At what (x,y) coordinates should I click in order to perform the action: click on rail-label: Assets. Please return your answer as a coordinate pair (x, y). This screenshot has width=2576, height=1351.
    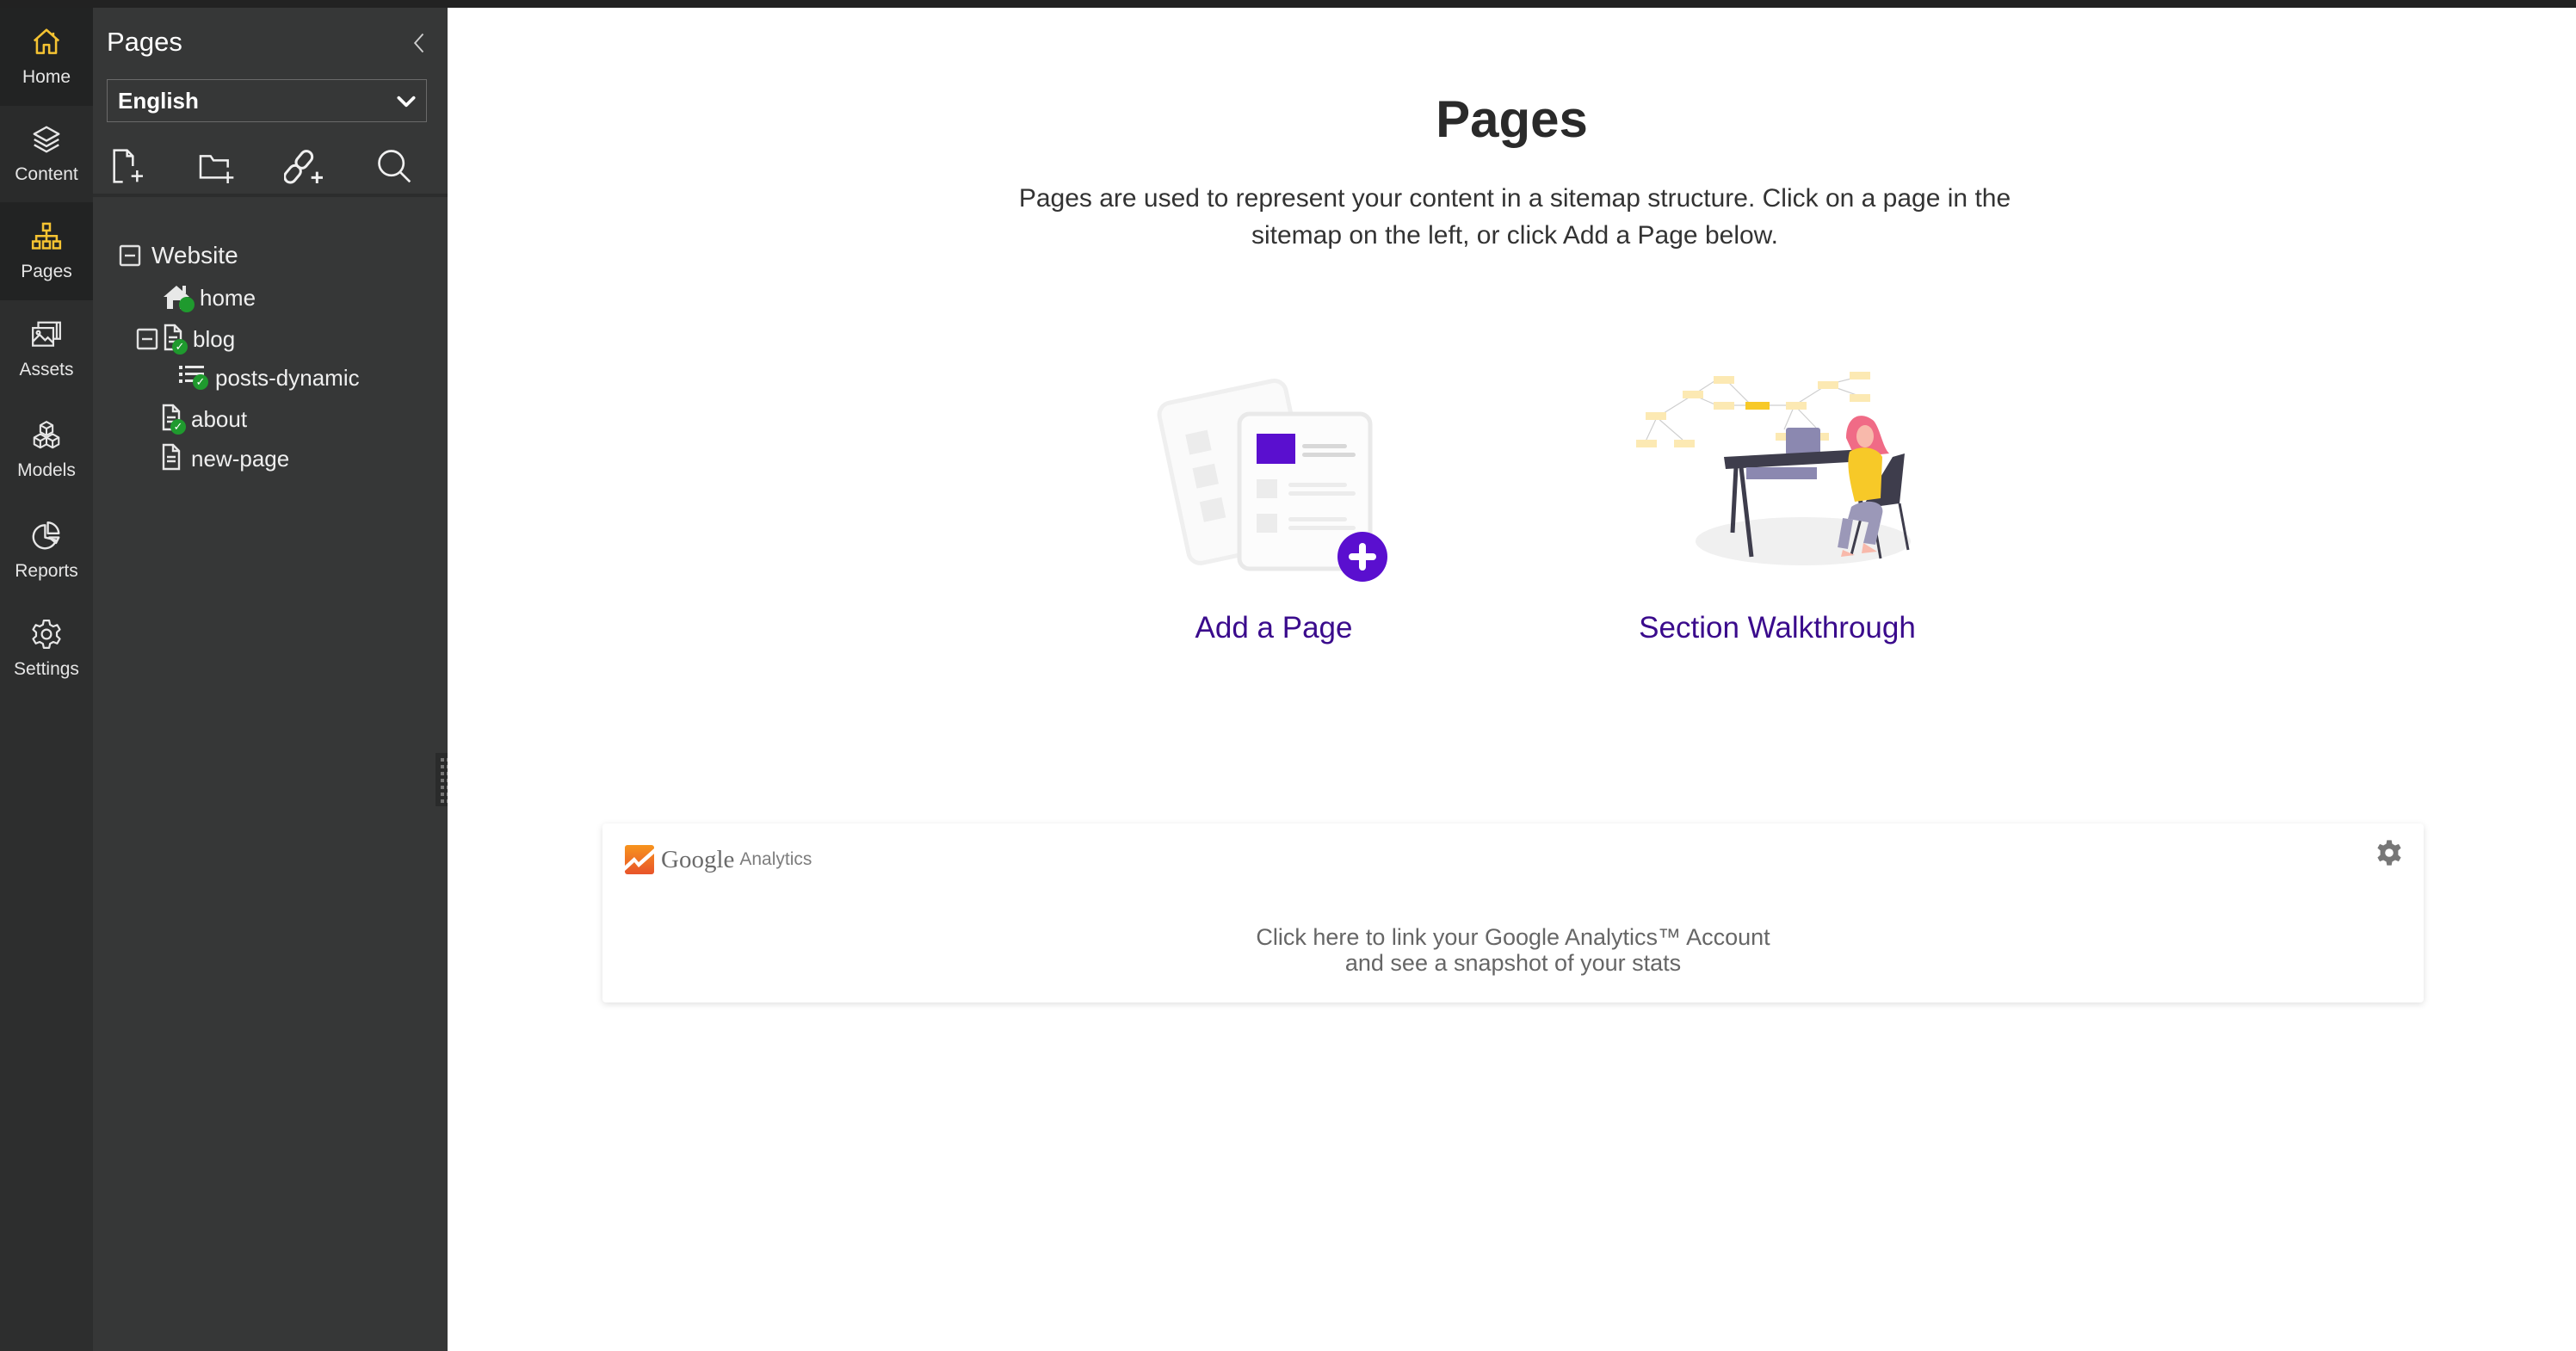
    Looking at the image, I should click on (46, 370).